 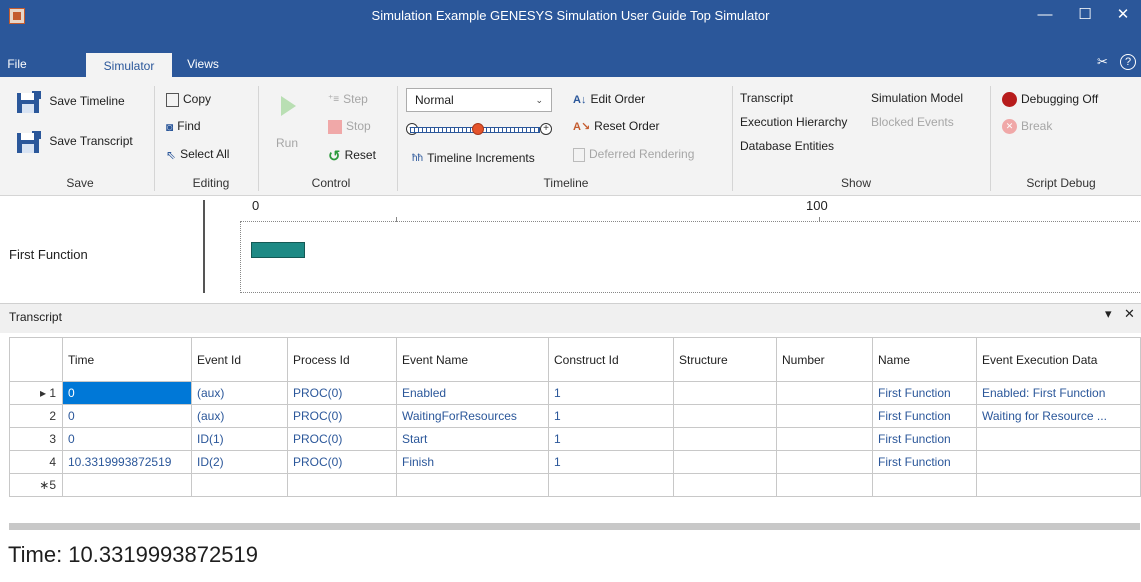 What do you see at coordinates (342, 359) in the screenshot?
I see `column-header-process-id: Process Id` at bounding box center [342, 359].